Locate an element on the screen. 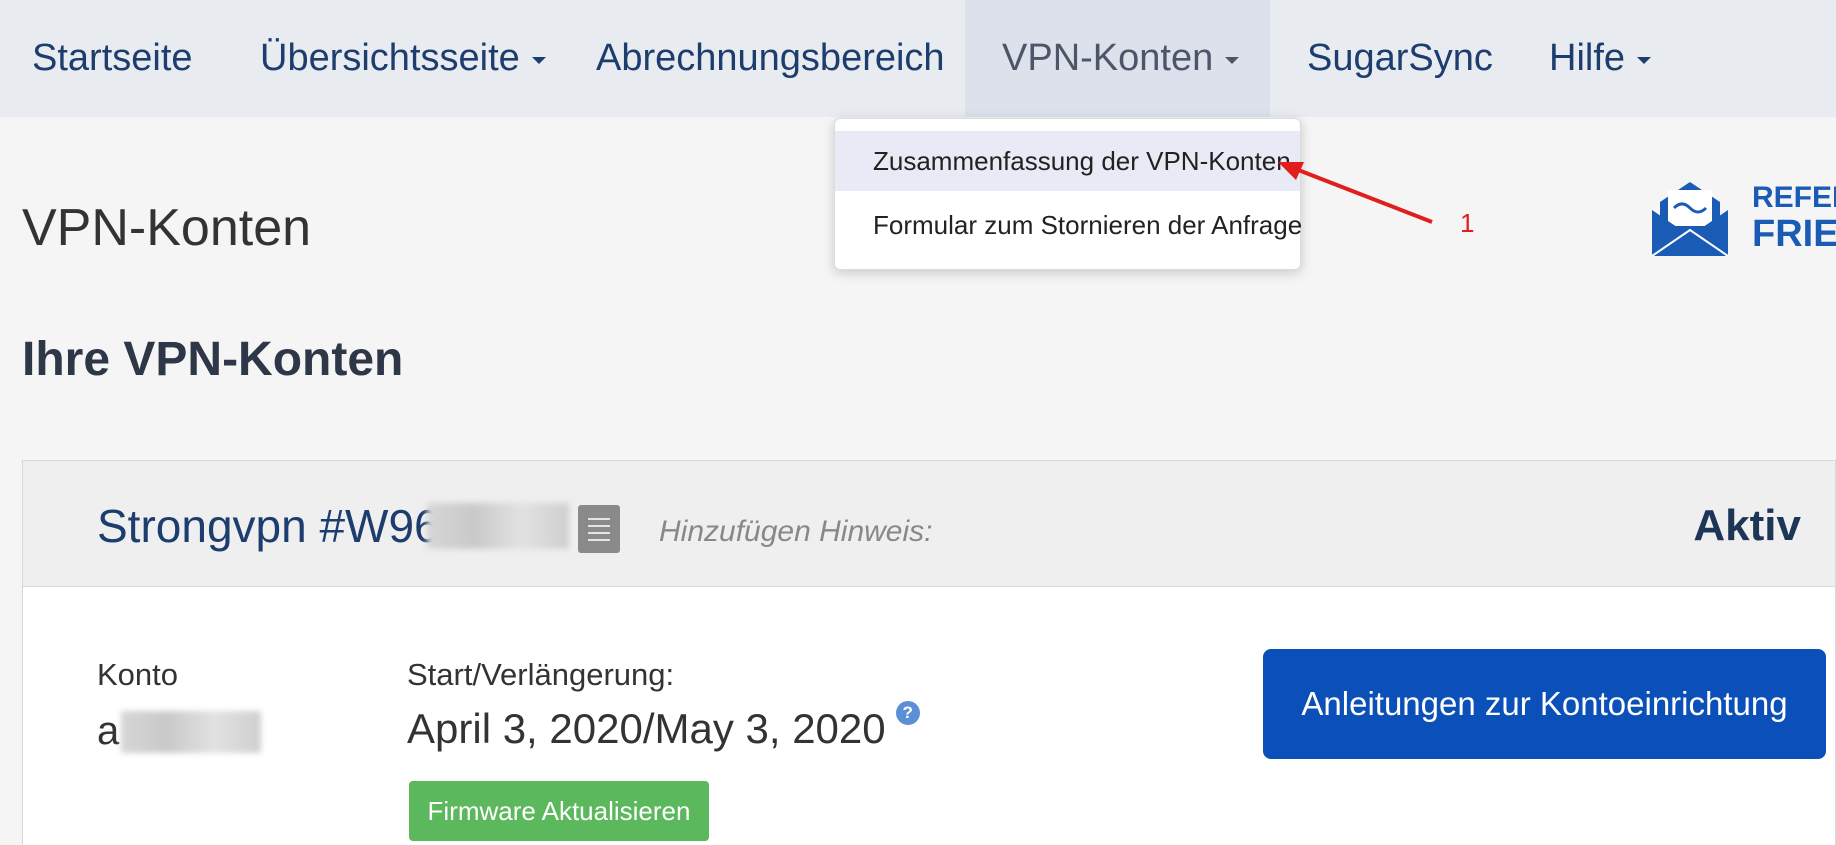  redacted-account-id is located at coordinates (498, 526).